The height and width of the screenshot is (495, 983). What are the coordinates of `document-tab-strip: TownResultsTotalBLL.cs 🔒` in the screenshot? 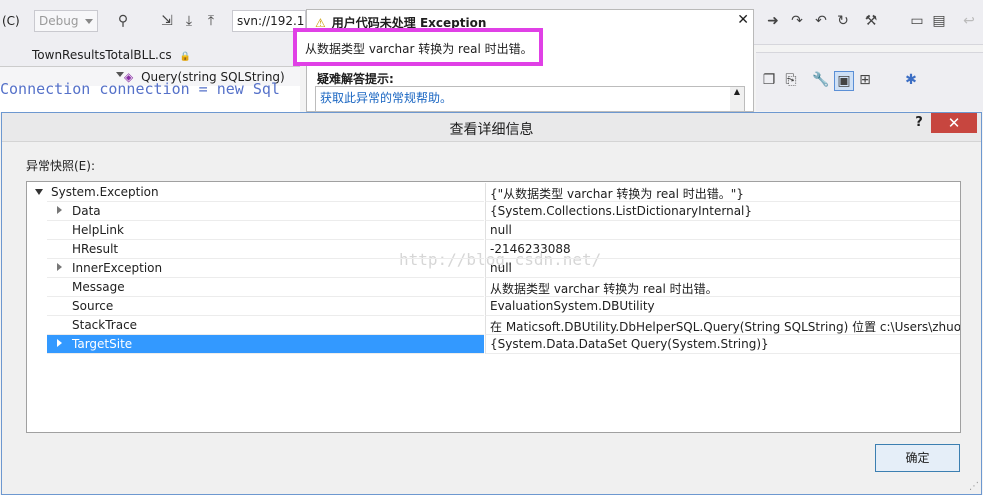 It's located at (150, 55).